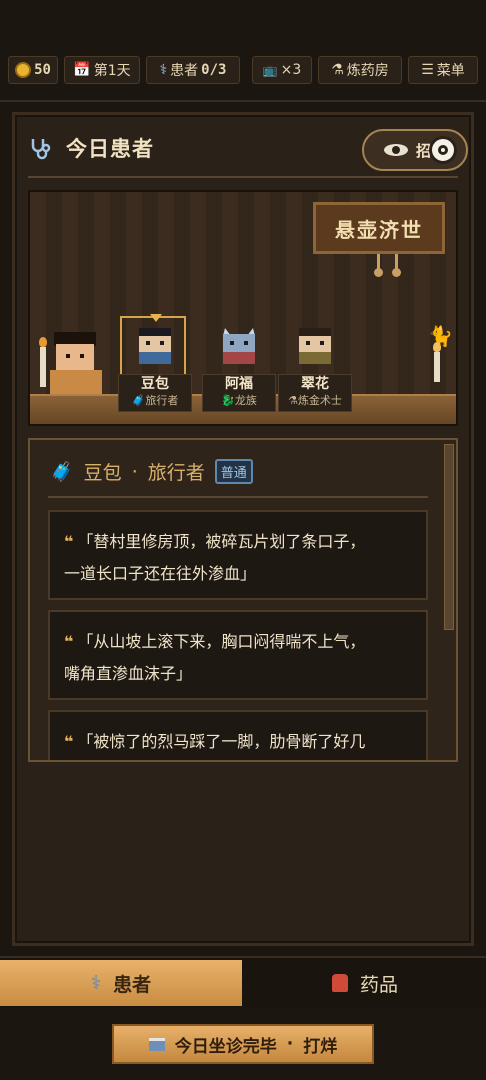  I want to click on patient-card-afu: 阿福 🐉龙族, so click(239, 366).